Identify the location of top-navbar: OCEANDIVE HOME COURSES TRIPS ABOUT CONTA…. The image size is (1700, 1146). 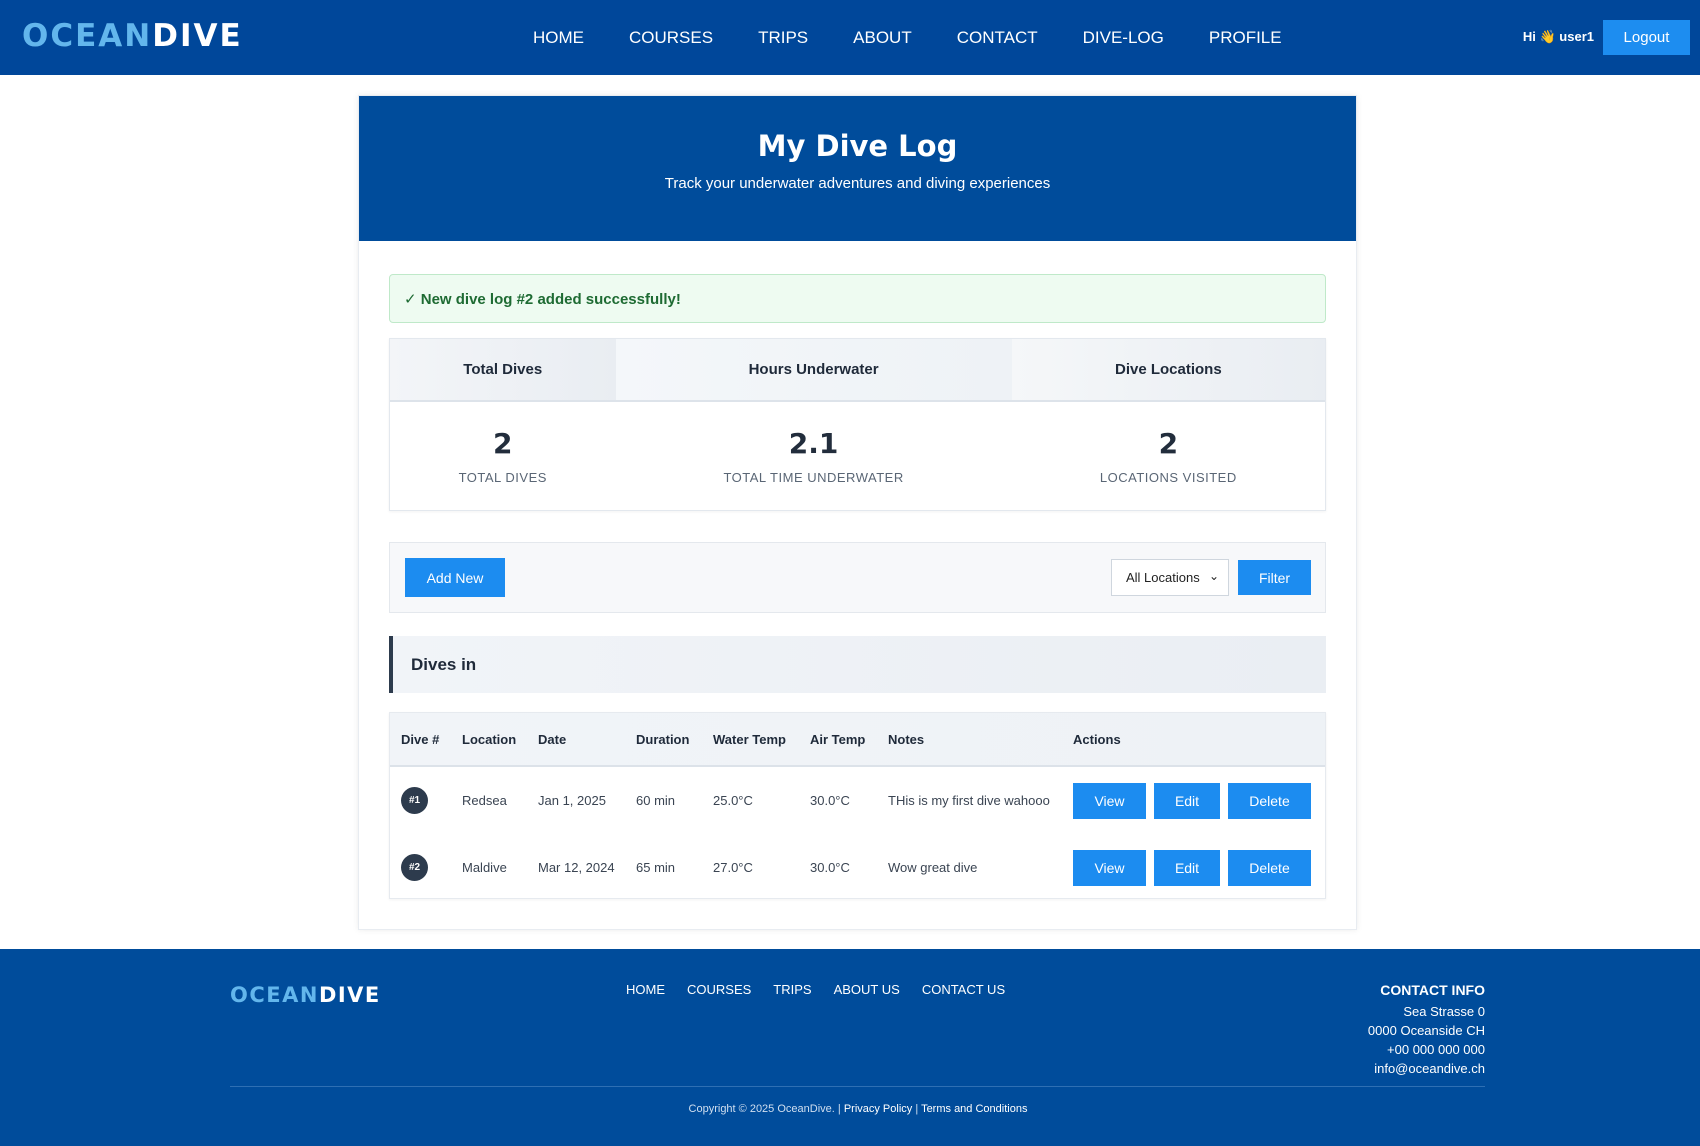
(850, 37).